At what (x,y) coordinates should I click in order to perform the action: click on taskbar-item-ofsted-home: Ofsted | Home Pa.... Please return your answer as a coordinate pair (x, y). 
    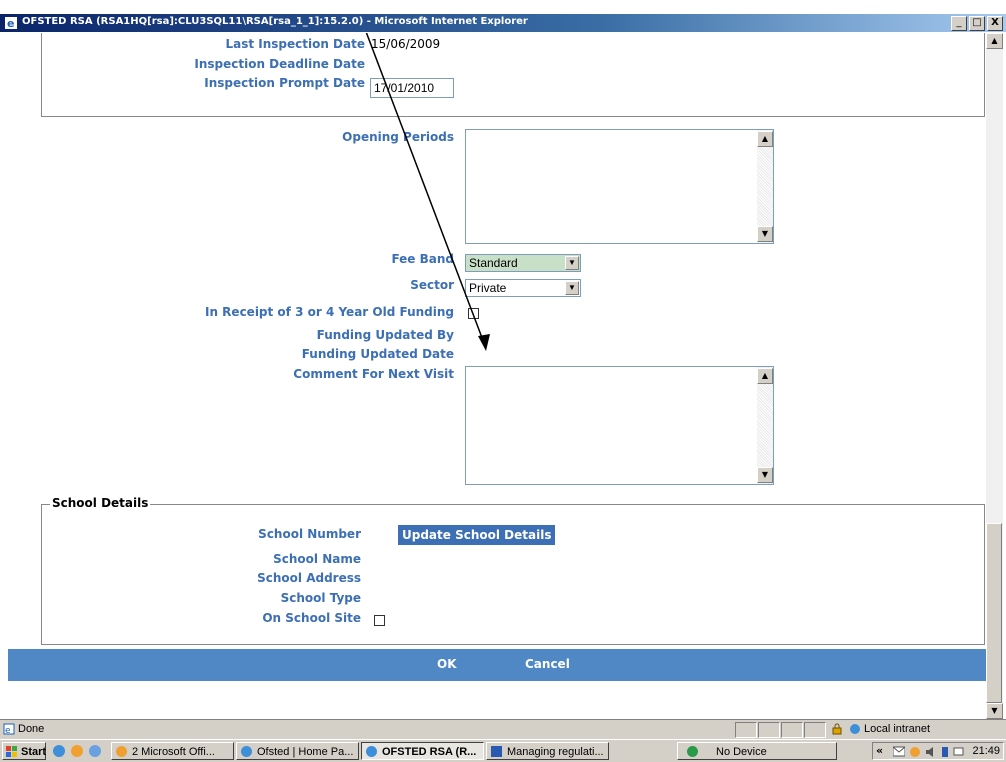
    Looking at the image, I should click on (297, 751).